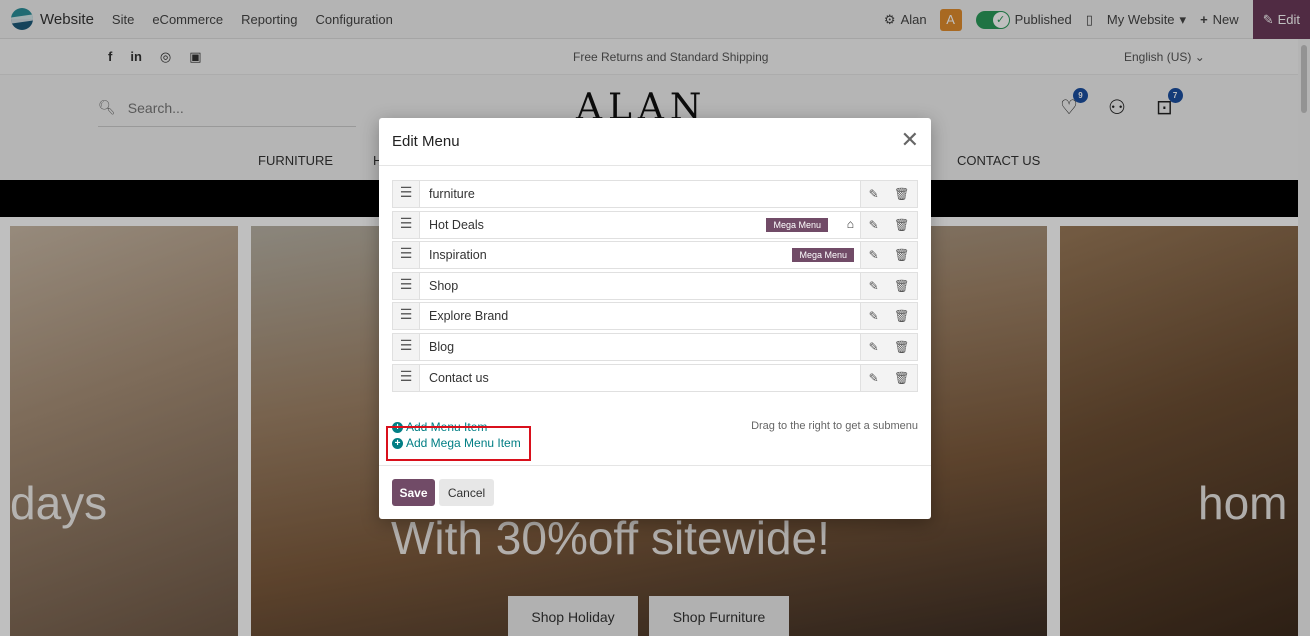  I want to click on save-button: Save, so click(413, 492).